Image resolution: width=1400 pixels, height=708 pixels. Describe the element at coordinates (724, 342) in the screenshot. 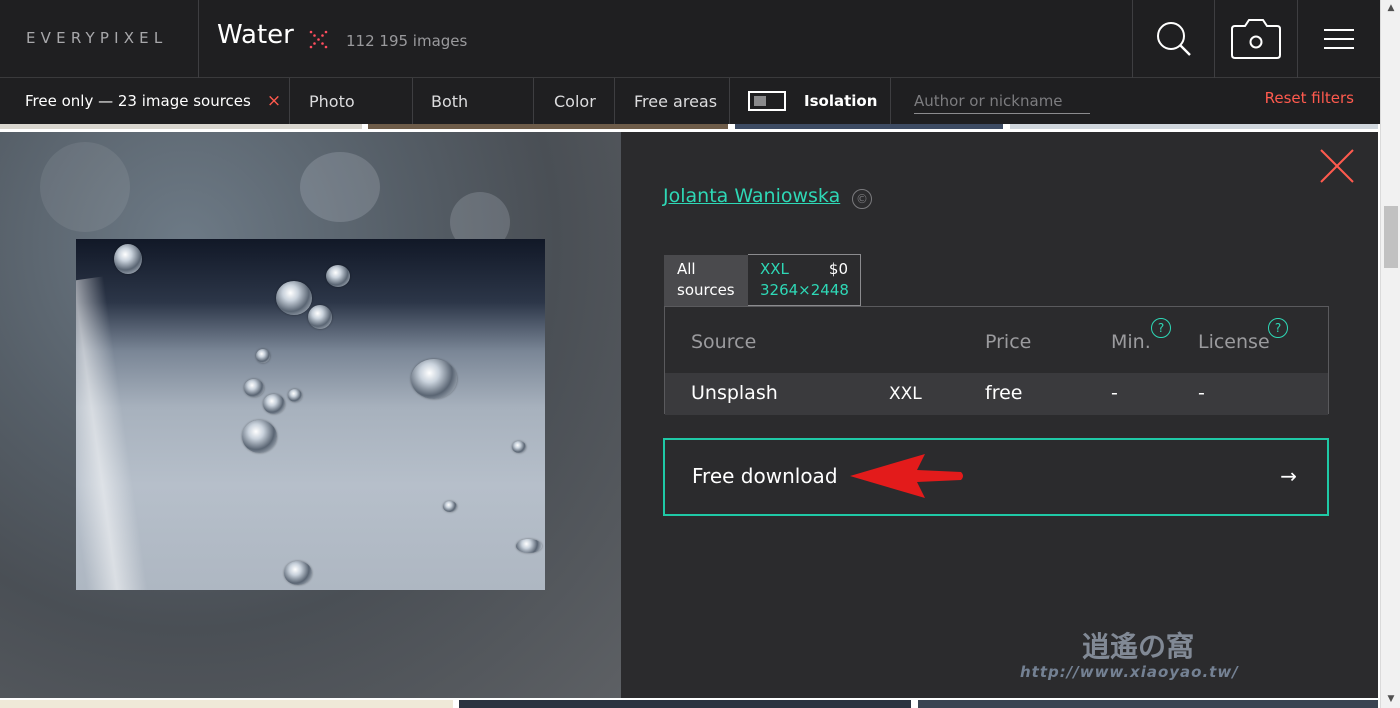

I see `column-header-source: Source` at that location.